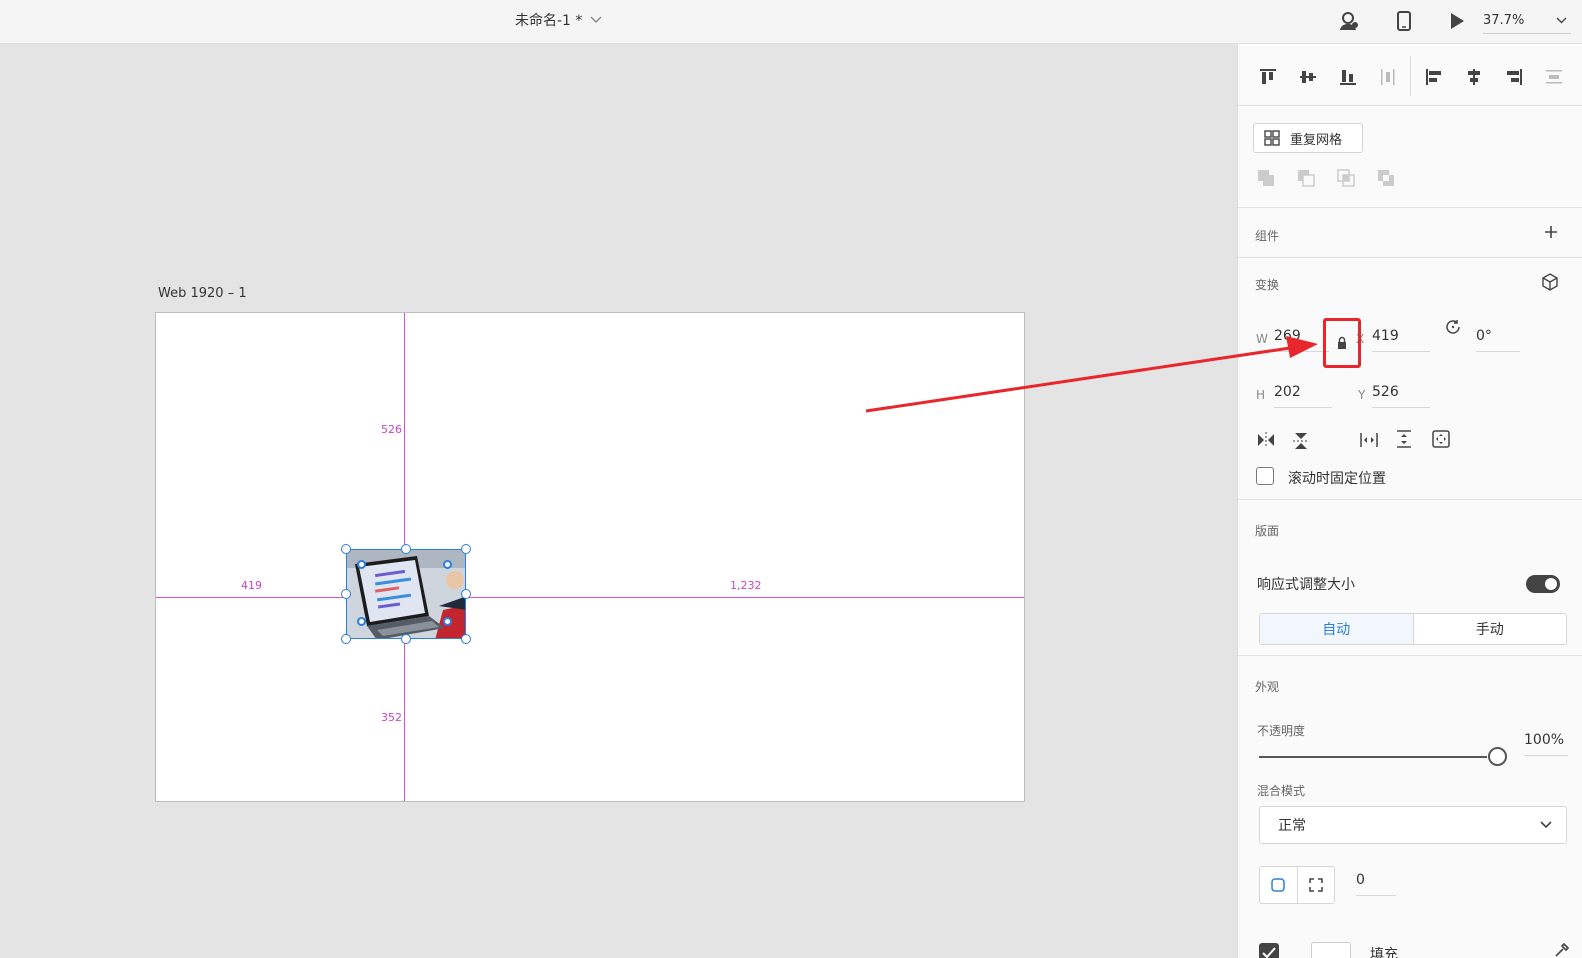  Describe the element at coordinates (1369, 442) in the screenshot. I see `fit-width-icon` at that location.